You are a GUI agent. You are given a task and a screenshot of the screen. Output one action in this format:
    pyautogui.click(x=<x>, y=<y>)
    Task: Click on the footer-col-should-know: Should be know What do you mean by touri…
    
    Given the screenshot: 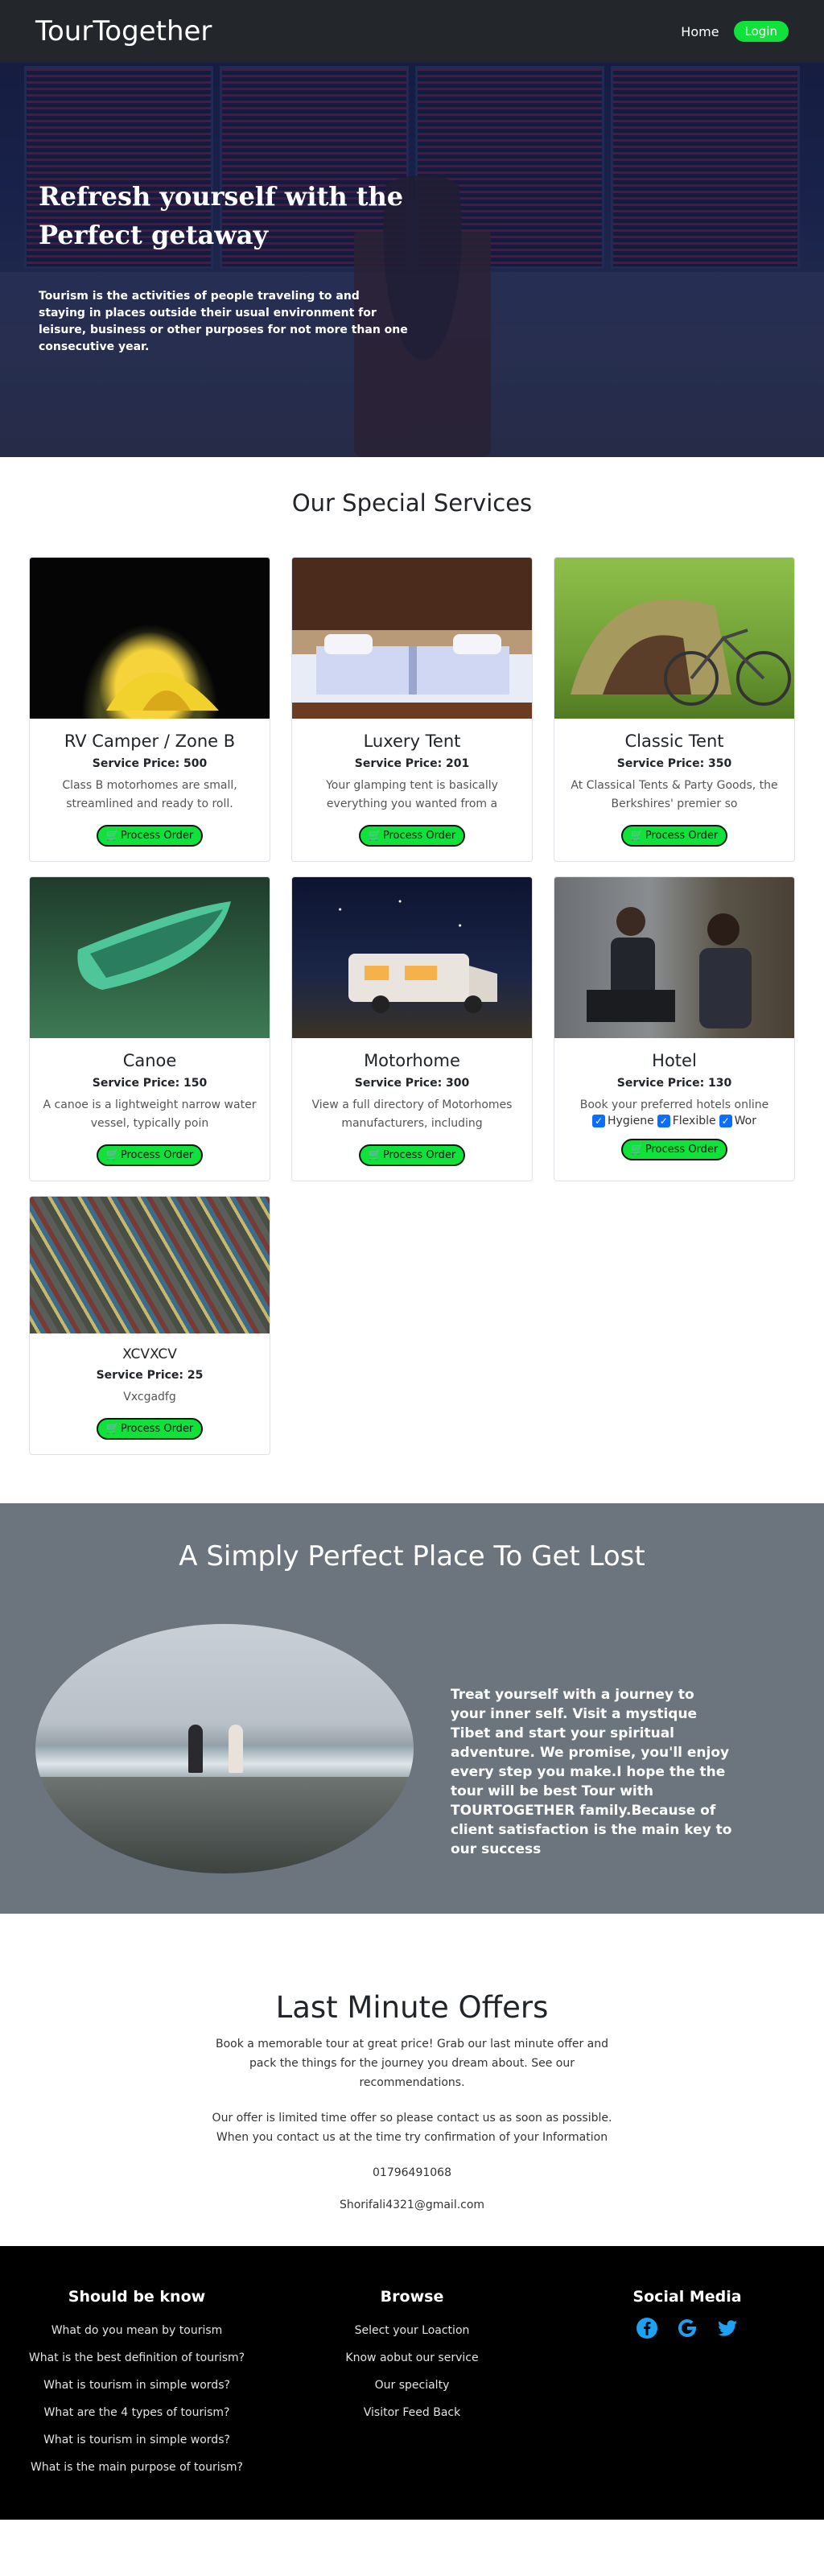 What is the action you would take?
    pyautogui.click(x=137, y=2404)
    